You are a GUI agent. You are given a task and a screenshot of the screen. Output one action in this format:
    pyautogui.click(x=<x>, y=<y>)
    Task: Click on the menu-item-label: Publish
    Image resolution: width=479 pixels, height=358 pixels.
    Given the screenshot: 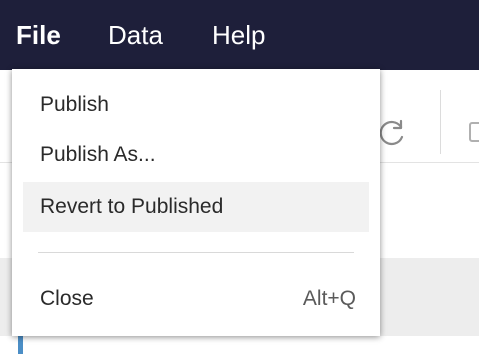 What is the action you would take?
    pyautogui.click(x=74, y=104)
    